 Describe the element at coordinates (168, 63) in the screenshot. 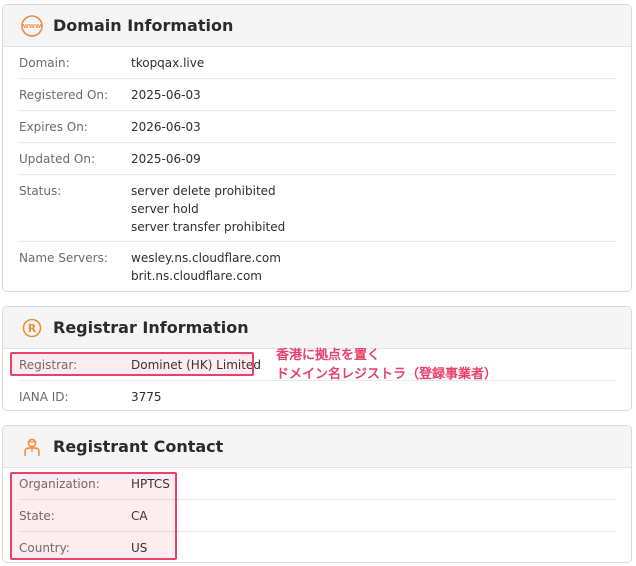

I see `domain-value: tkopqax.live` at that location.